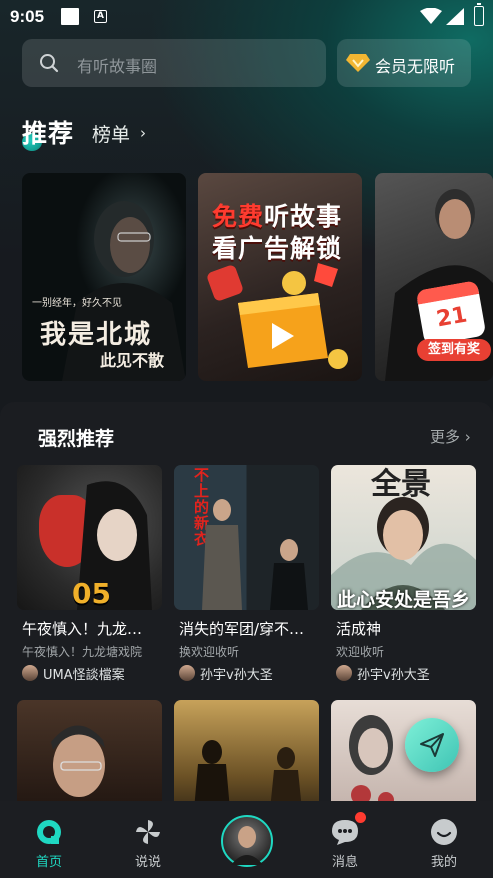 The width and height of the screenshot is (493, 878). Describe the element at coordinates (27, 16) in the screenshot. I see `status-time: 9:05` at that location.